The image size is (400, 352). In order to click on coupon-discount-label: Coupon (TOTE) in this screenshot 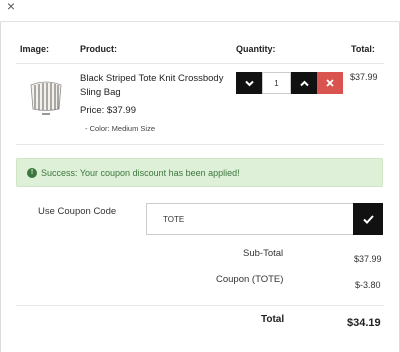, I will do `click(250, 279)`.